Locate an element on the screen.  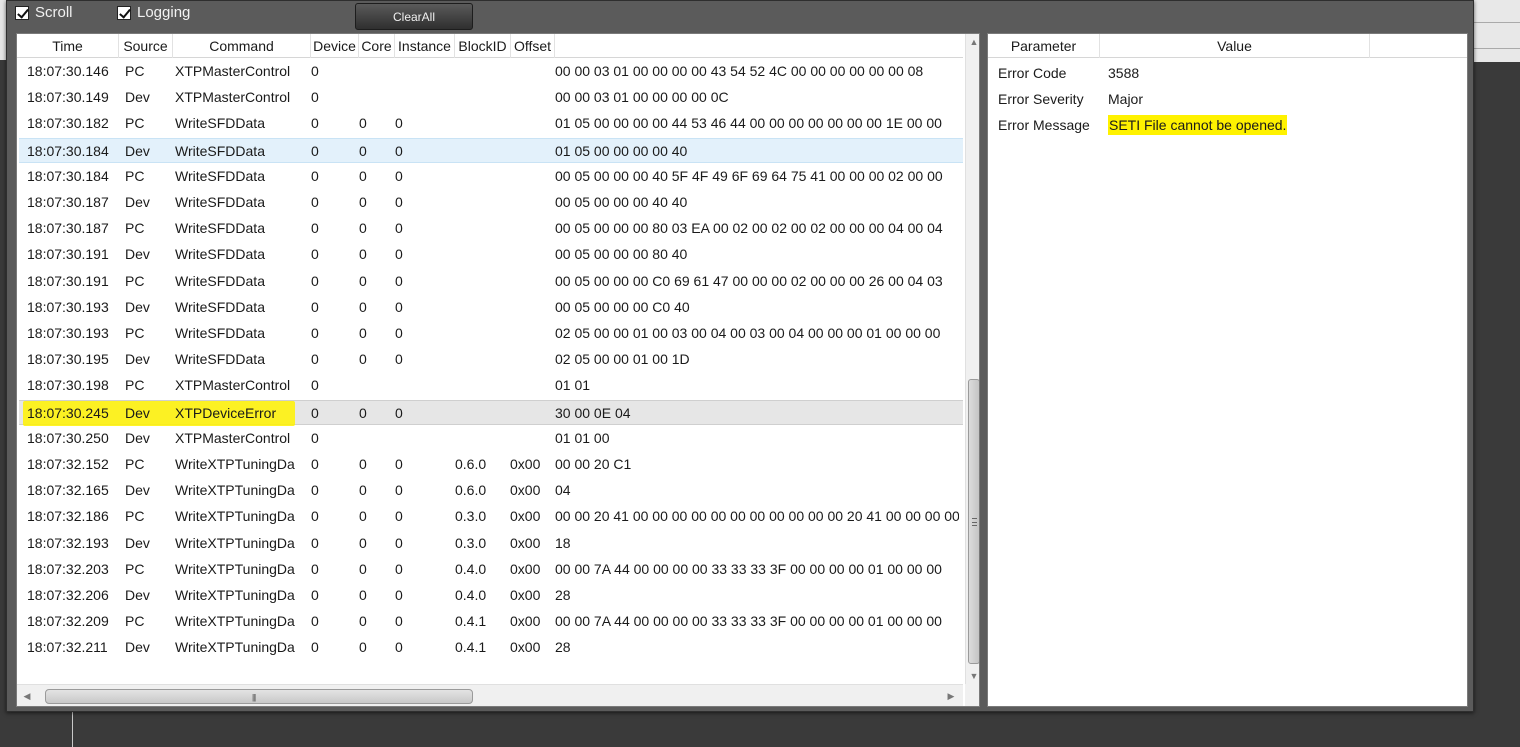
table-row: 18:07:30.198 PC XTPMasterControl 0 01 01 is located at coordinates (491, 385).